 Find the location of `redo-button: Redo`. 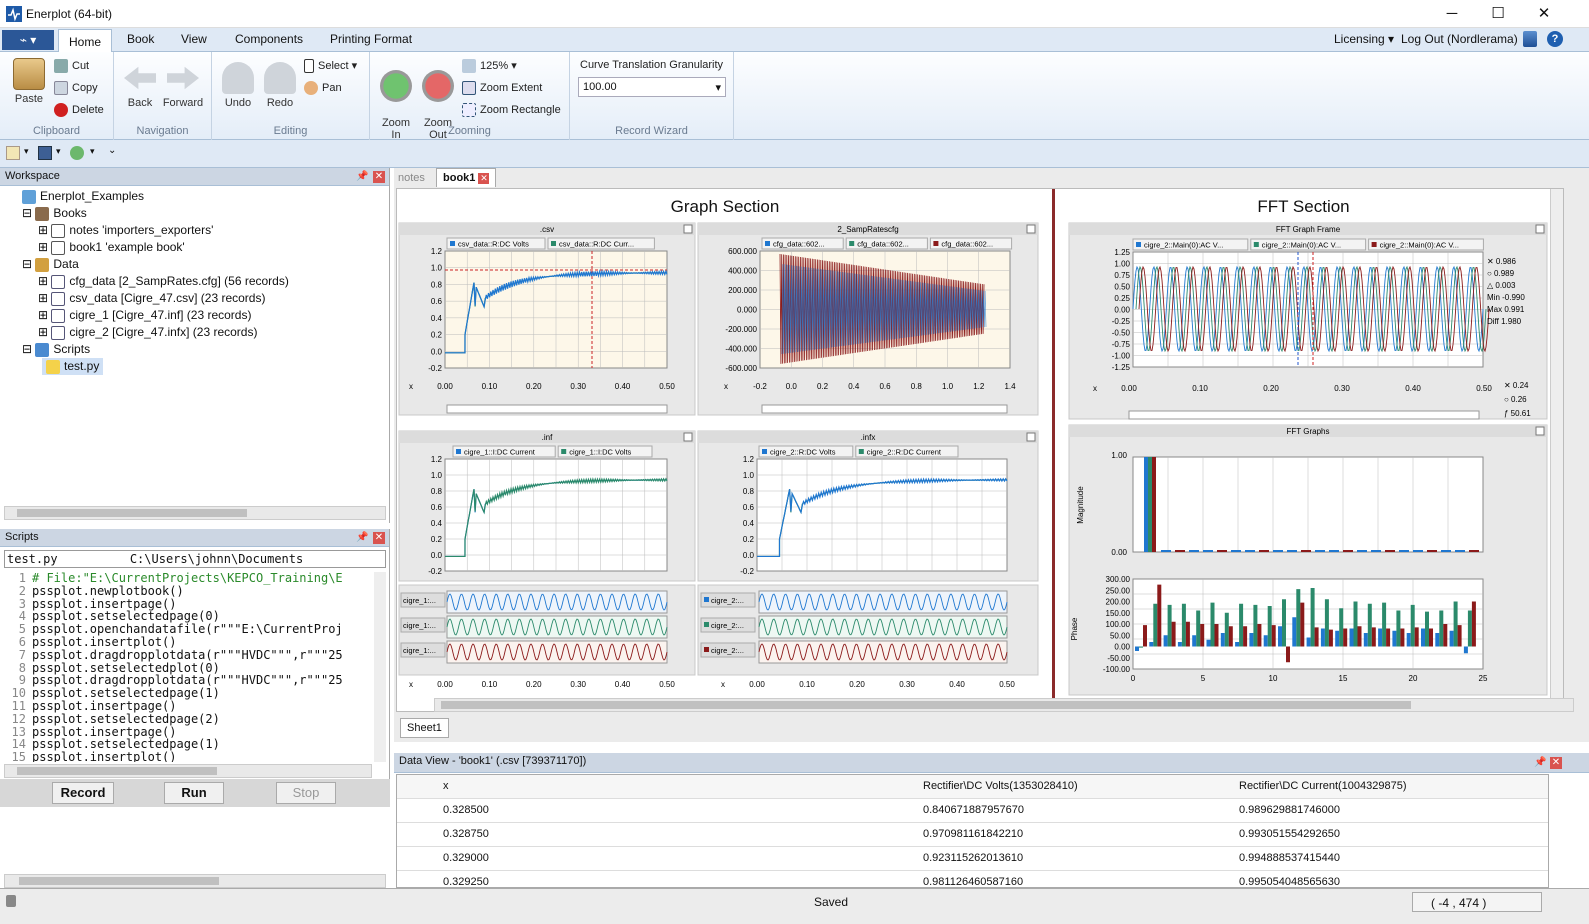

redo-button: Redo is located at coordinates (280, 85).